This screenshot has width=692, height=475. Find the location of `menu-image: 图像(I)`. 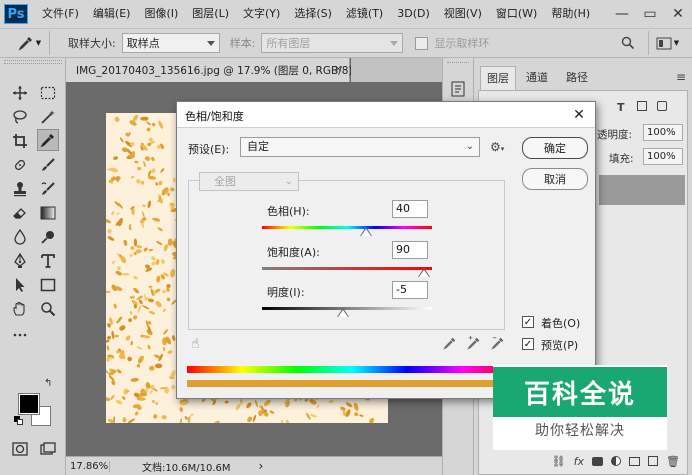

menu-image: 图像(I) is located at coordinates (162, 14).